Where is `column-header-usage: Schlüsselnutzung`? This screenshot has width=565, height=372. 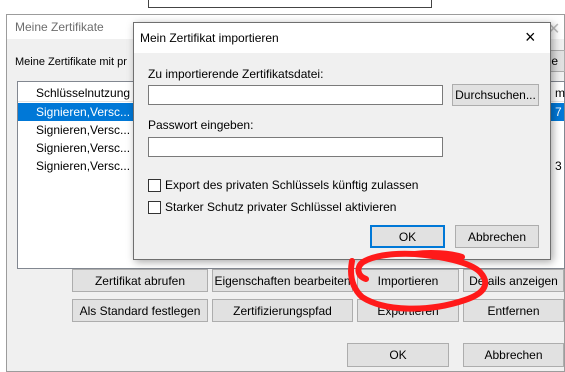
column-header-usage: Schlüsselnutzung is located at coordinates (83, 93).